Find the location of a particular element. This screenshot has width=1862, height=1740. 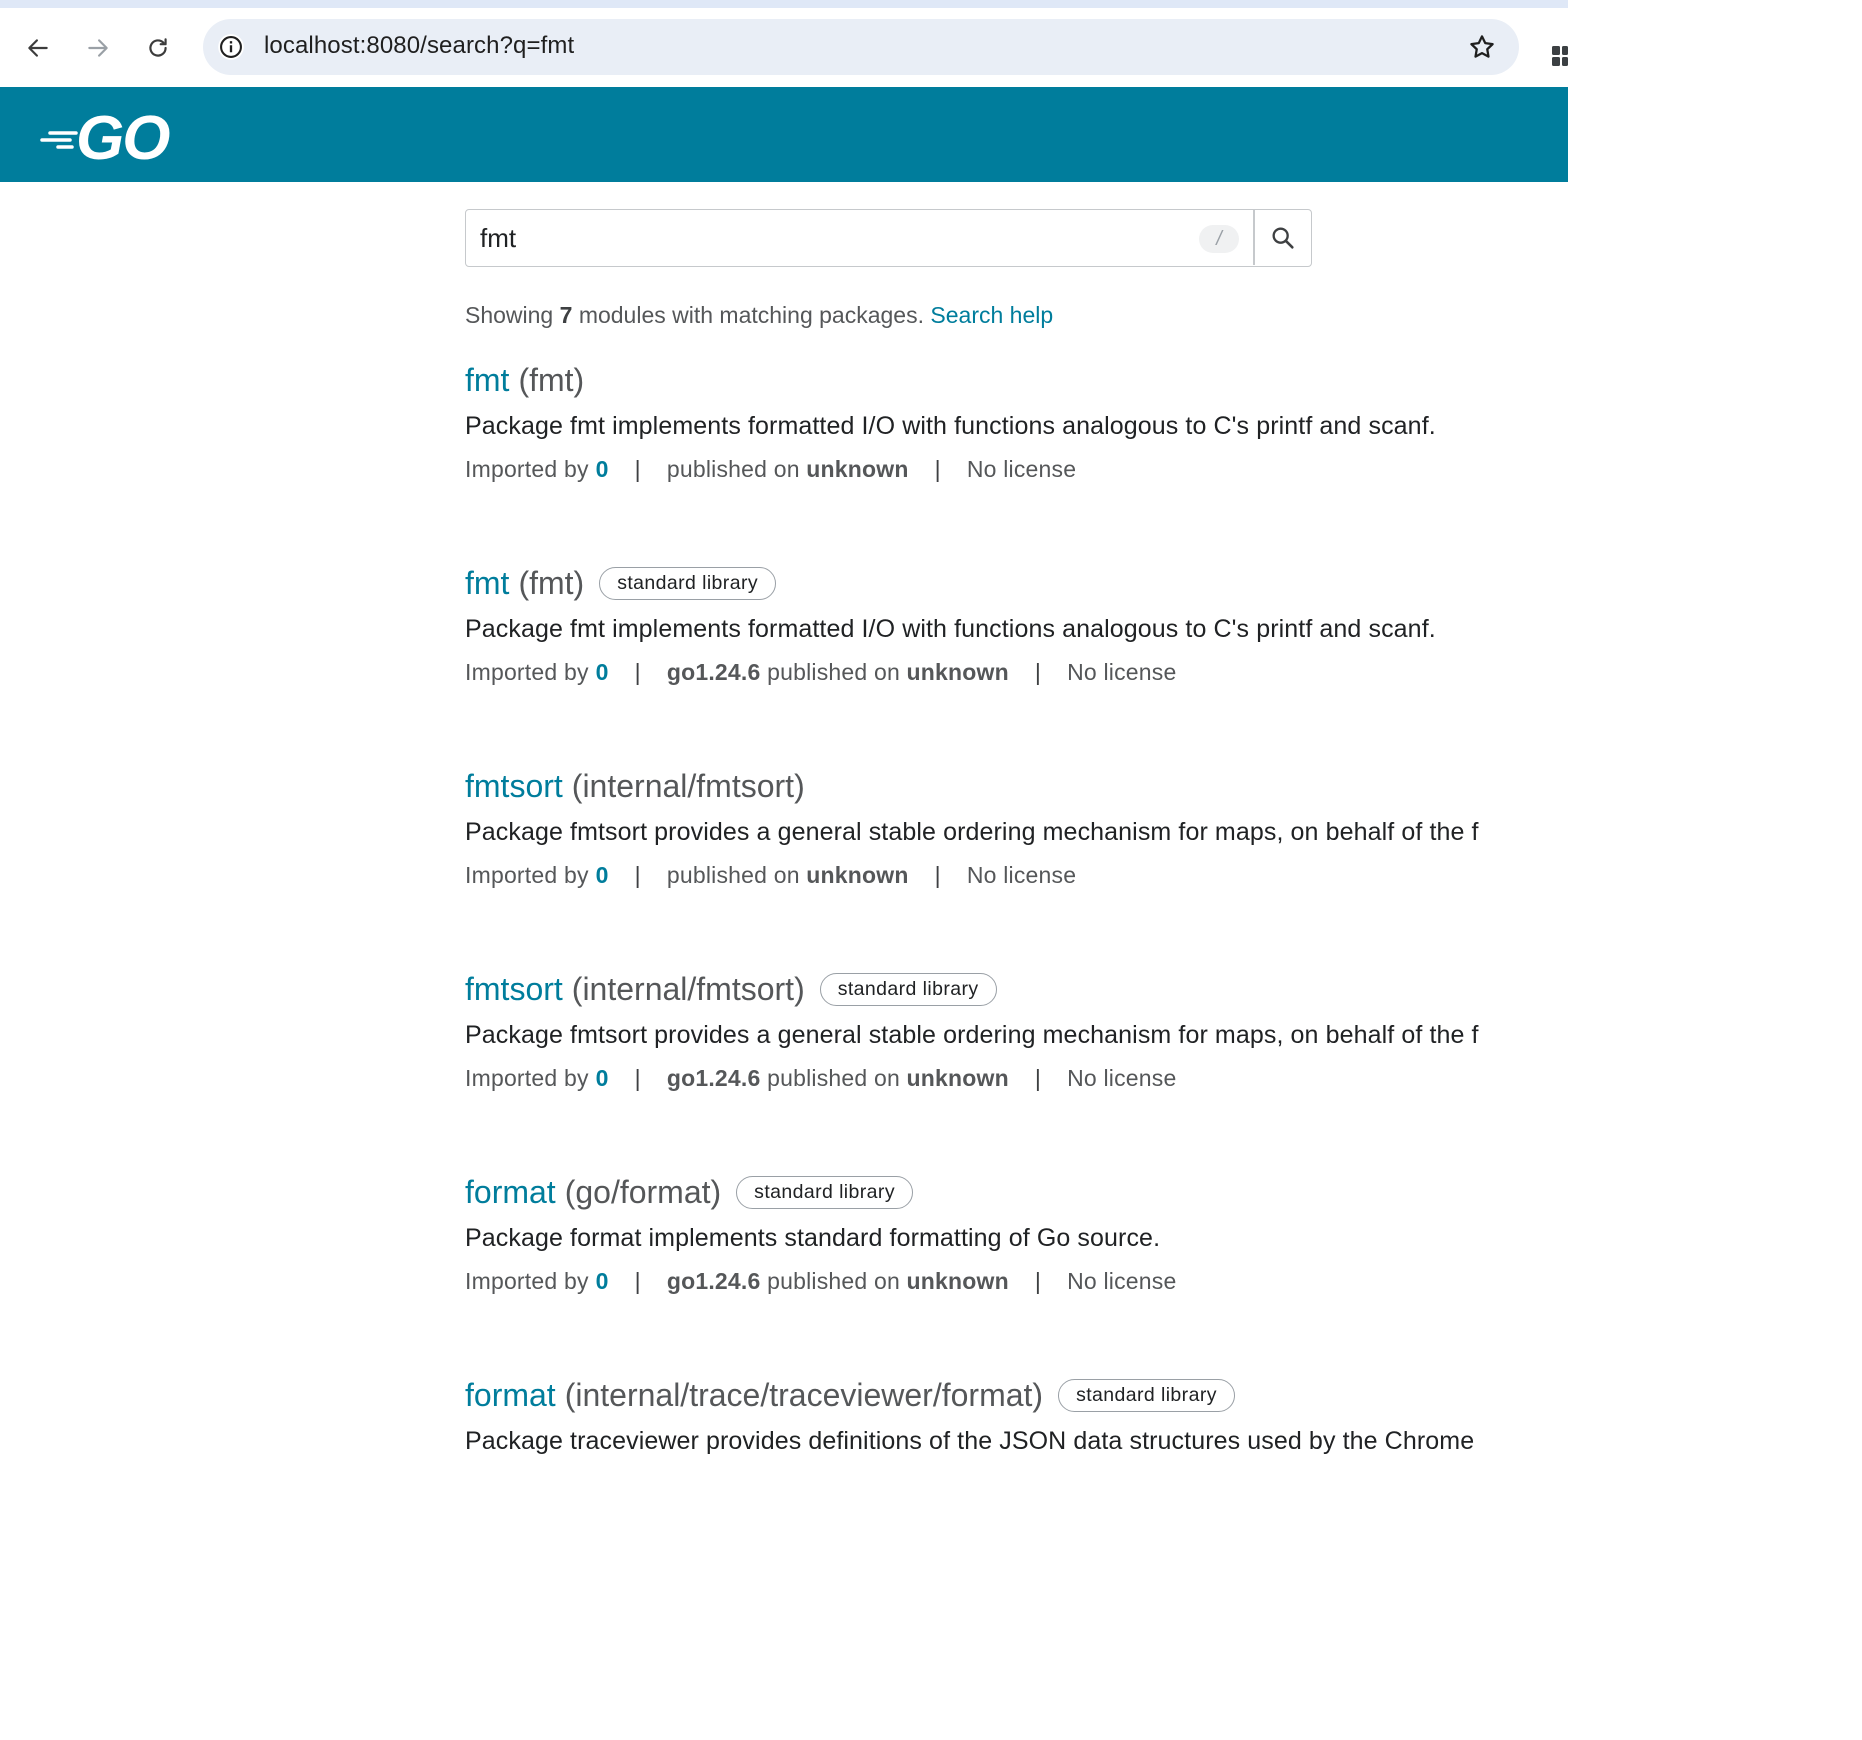

result-title: fmtsort (internal/fmtsort) is located at coordinates (635, 786).